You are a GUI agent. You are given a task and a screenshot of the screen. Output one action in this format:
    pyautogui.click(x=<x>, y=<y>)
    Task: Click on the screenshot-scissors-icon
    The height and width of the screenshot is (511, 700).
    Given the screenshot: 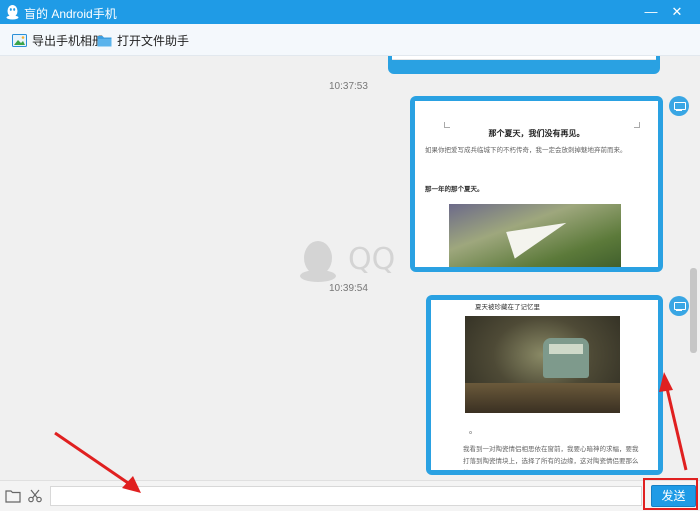 What is the action you would take?
    pyautogui.click(x=35, y=496)
    